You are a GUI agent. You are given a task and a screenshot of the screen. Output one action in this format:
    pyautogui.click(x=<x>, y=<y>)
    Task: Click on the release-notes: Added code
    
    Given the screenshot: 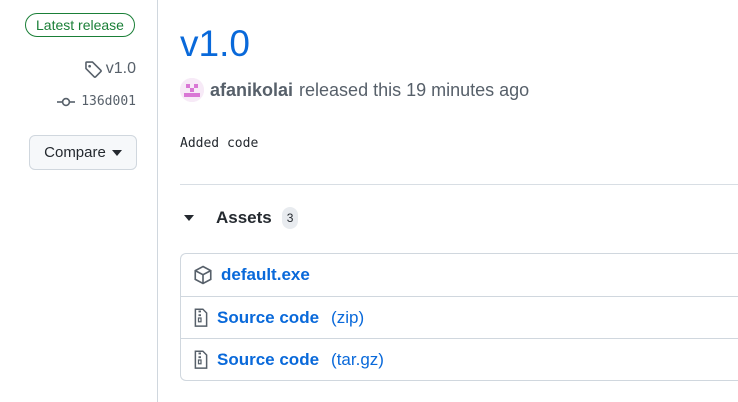 What is the action you would take?
    pyautogui.click(x=219, y=143)
    